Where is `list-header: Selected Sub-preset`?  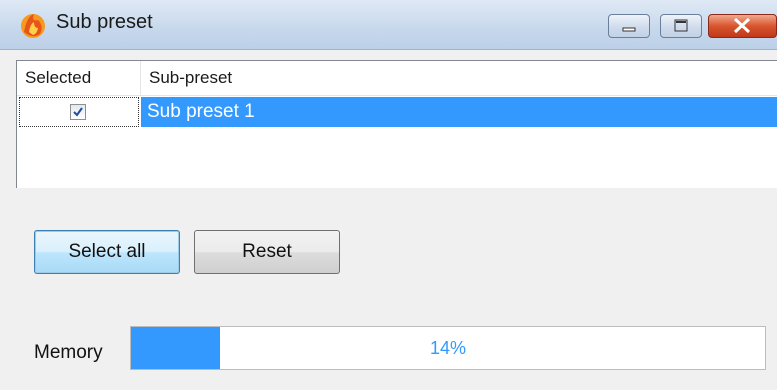
list-header: Selected Sub-preset is located at coordinates (397, 78).